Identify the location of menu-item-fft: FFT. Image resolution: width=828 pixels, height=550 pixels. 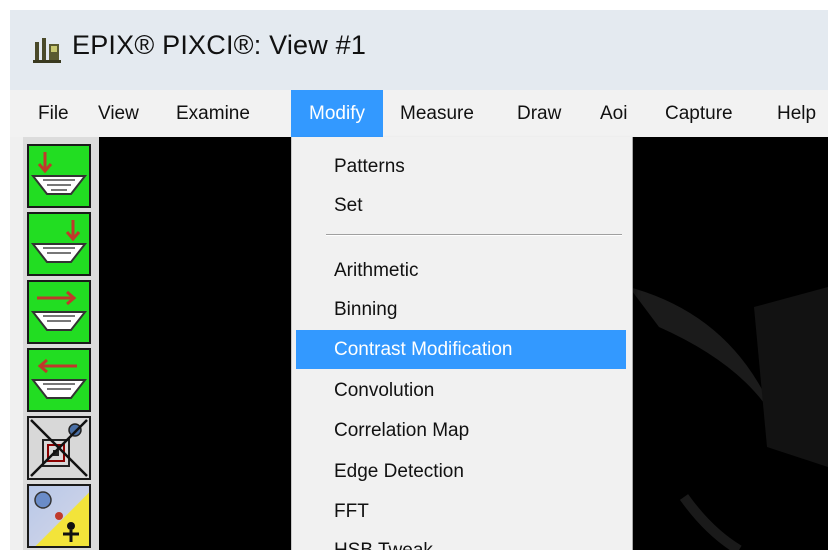
(461, 511).